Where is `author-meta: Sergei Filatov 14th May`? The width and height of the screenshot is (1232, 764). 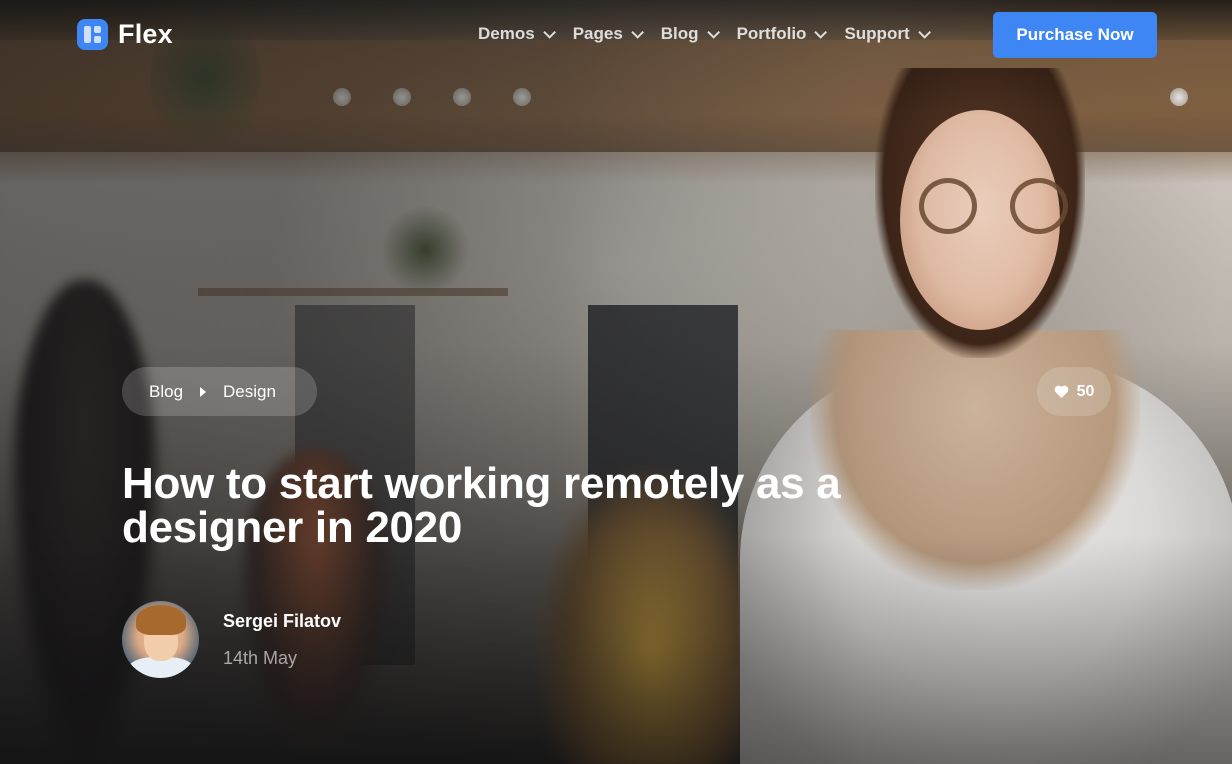
author-meta: Sergei Filatov 14th May is located at coordinates (282, 640).